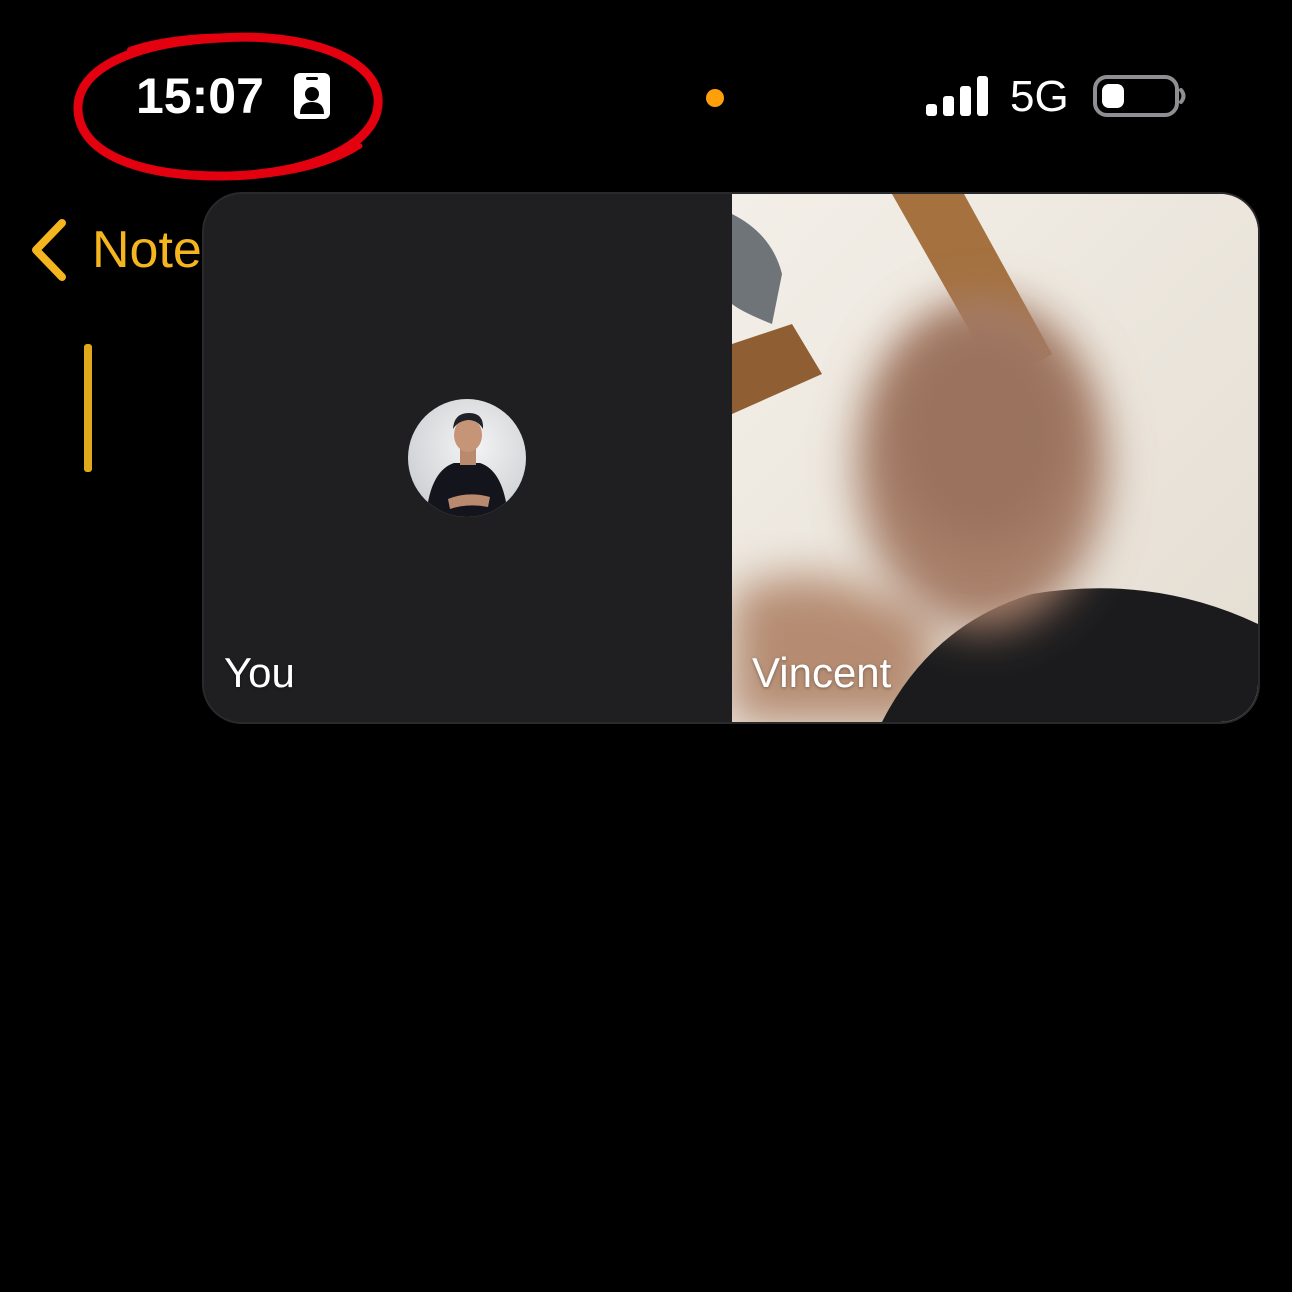 This screenshot has width=1292, height=1292. Describe the element at coordinates (259, 672) in the screenshot. I see `self-participant-label: You` at that location.